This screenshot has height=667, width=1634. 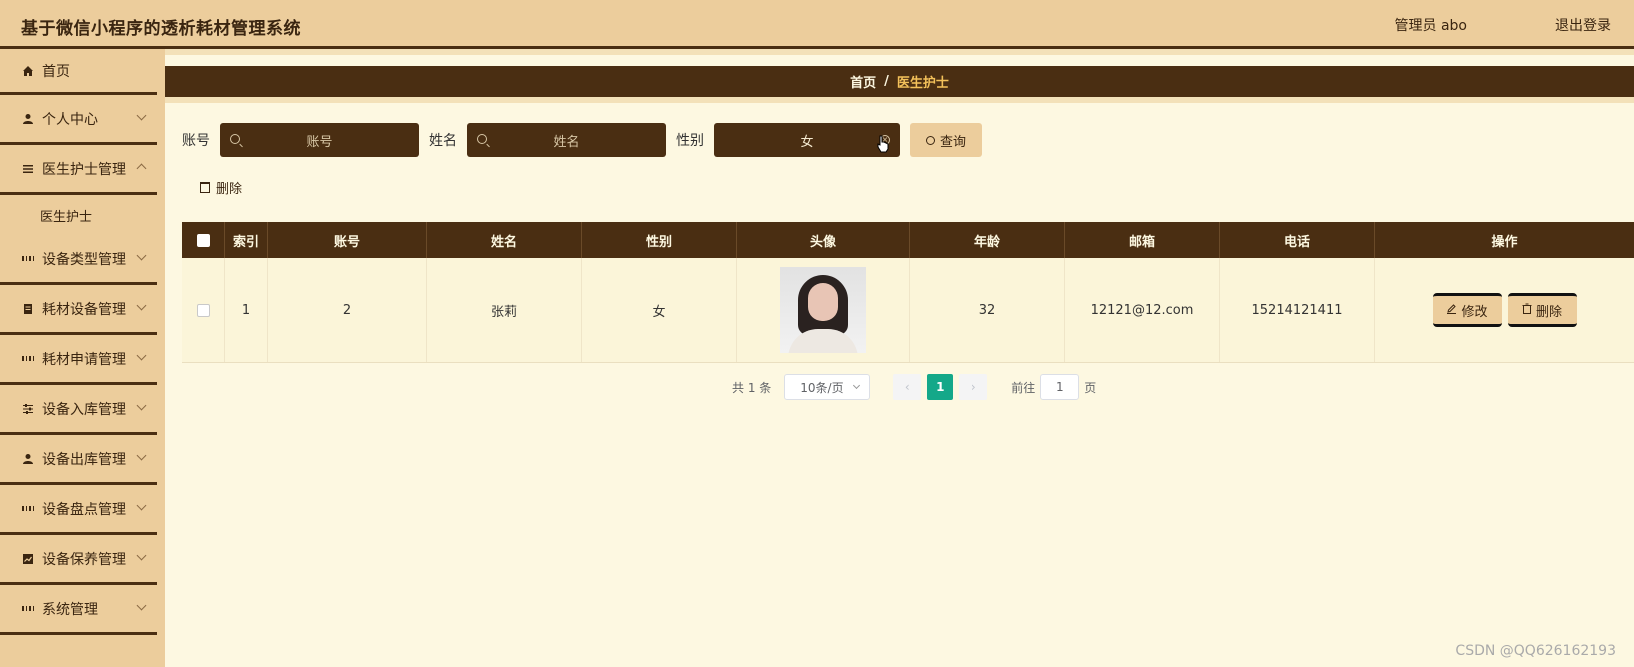 I want to click on column-header: 邮箱, so click(x=1142, y=240).